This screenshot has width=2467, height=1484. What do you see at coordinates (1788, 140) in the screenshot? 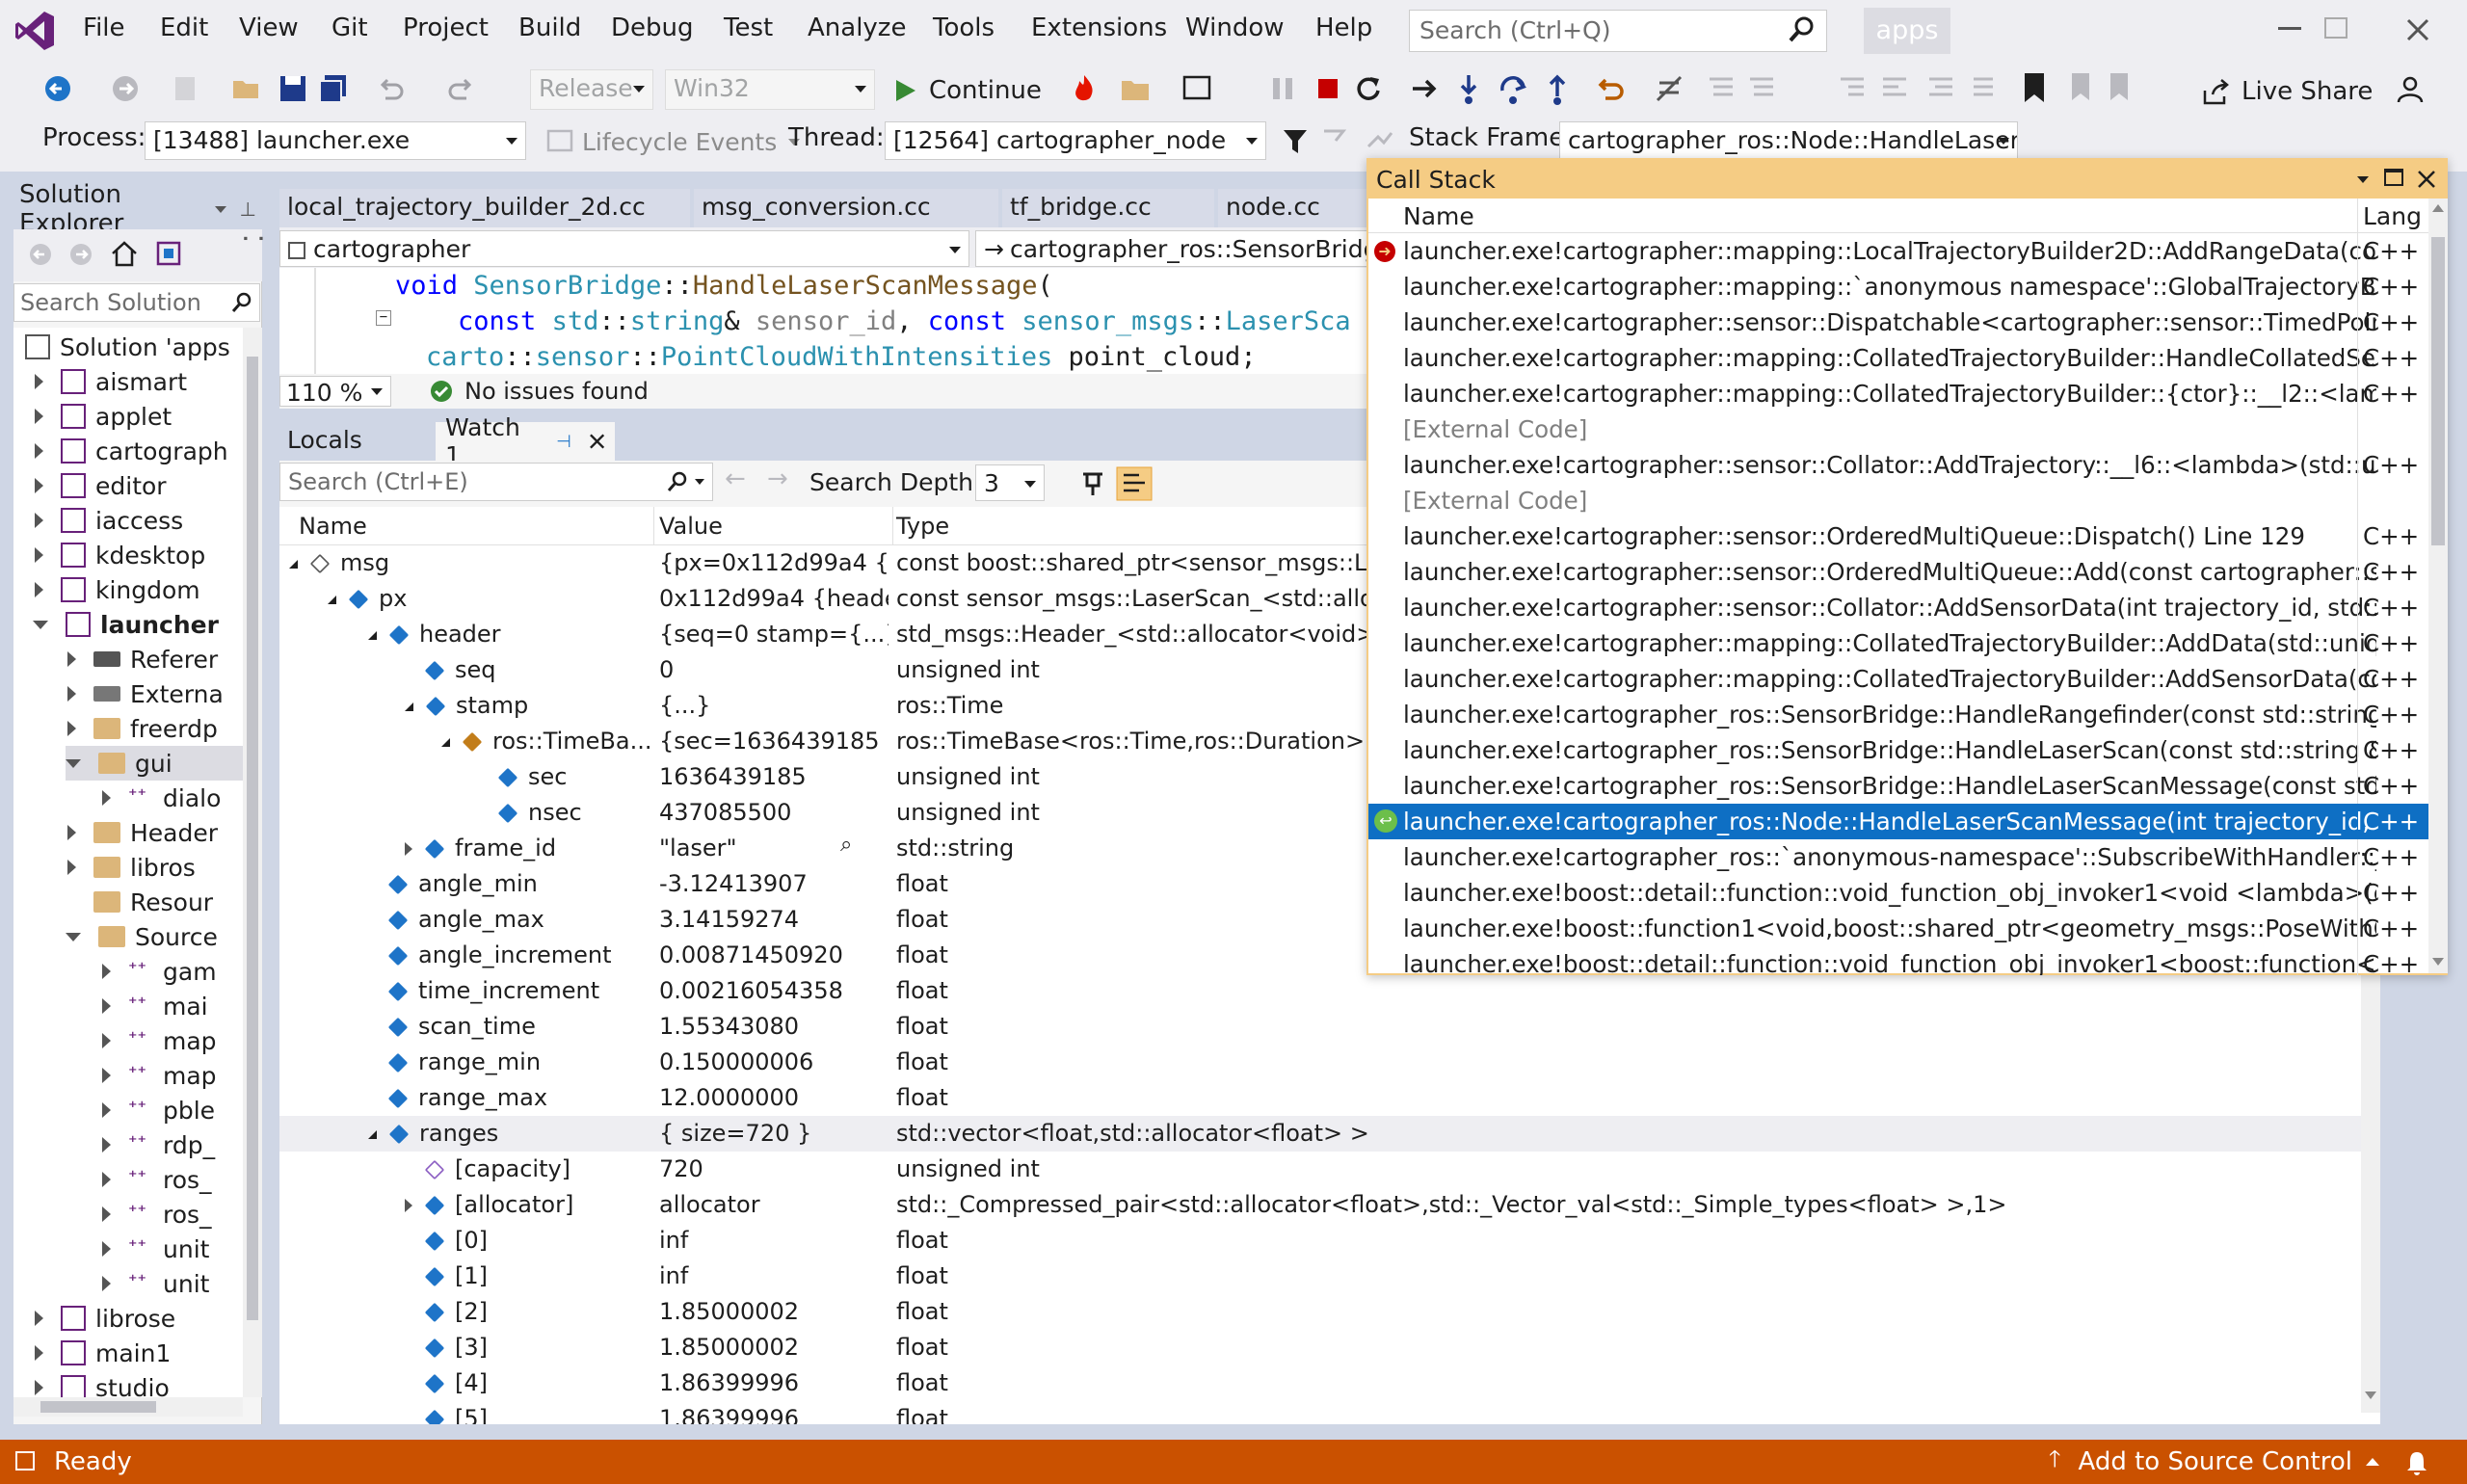
I see `stack-frame-select: cartographer_ros::Node::HandleLaserS` at bounding box center [1788, 140].